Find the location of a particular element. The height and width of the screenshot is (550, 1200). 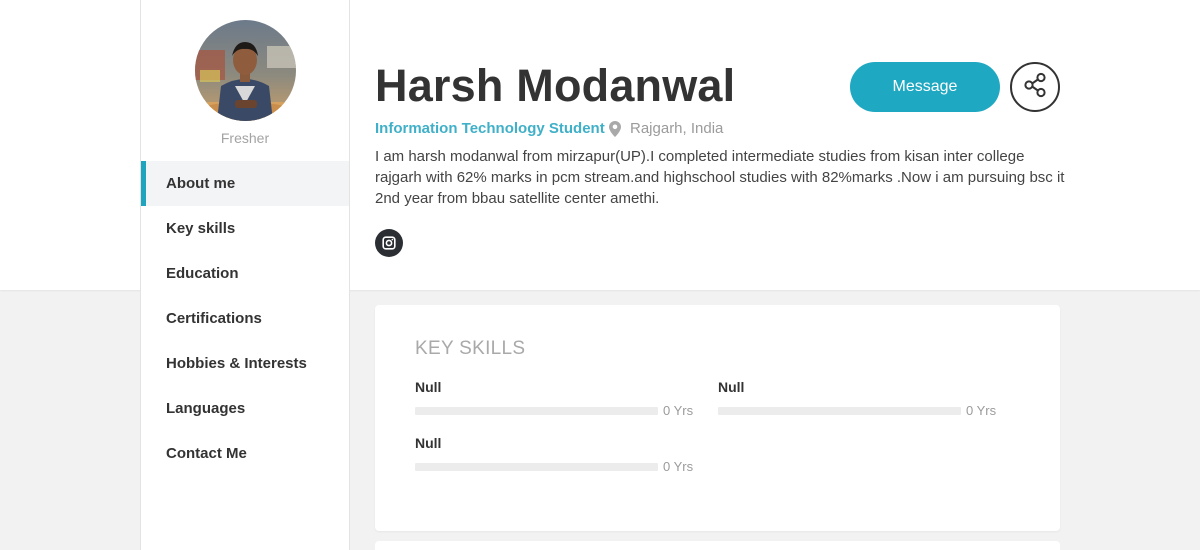

nav-item-hobbies-interests: Hobbies & Interests is located at coordinates (245, 363).